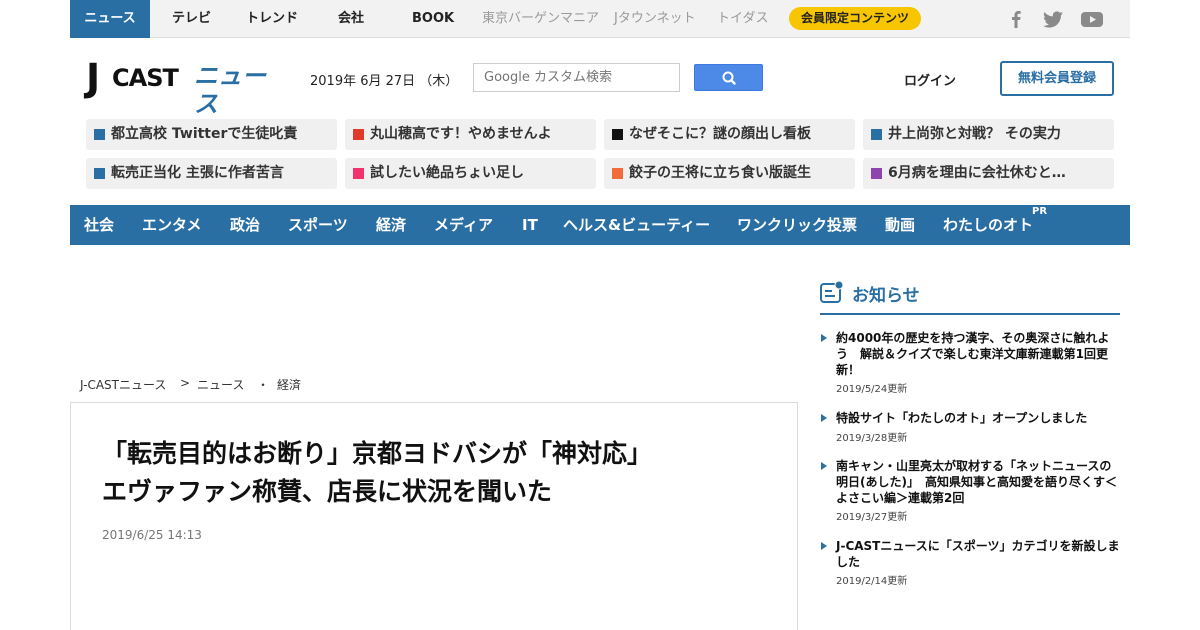 This screenshot has height=630, width=1200. Describe the element at coordinates (230, 90) in the screenshot. I see `logo-news: ニュース` at that location.